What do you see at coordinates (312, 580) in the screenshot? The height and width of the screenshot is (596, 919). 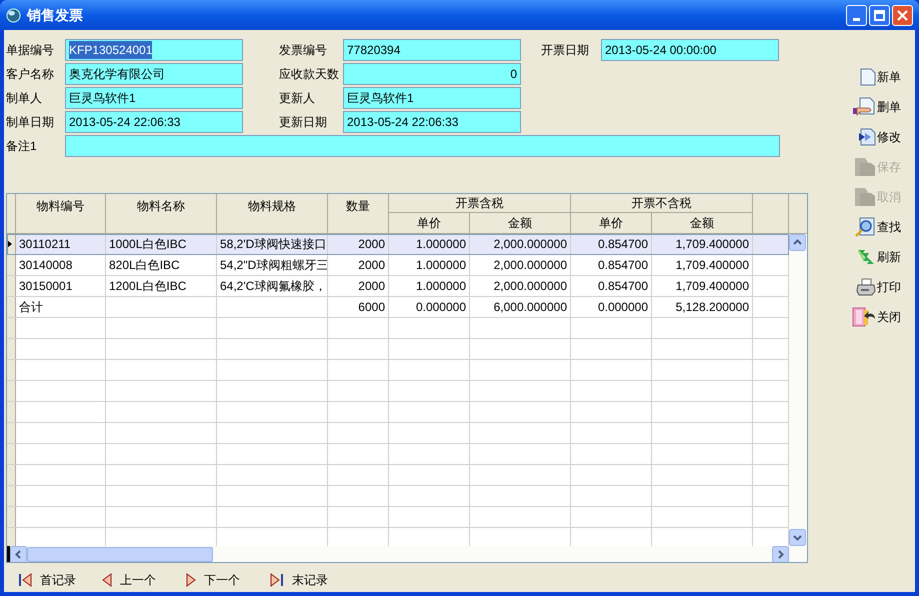 I see `nav-button: 末记录` at bounding box center [312, 580].